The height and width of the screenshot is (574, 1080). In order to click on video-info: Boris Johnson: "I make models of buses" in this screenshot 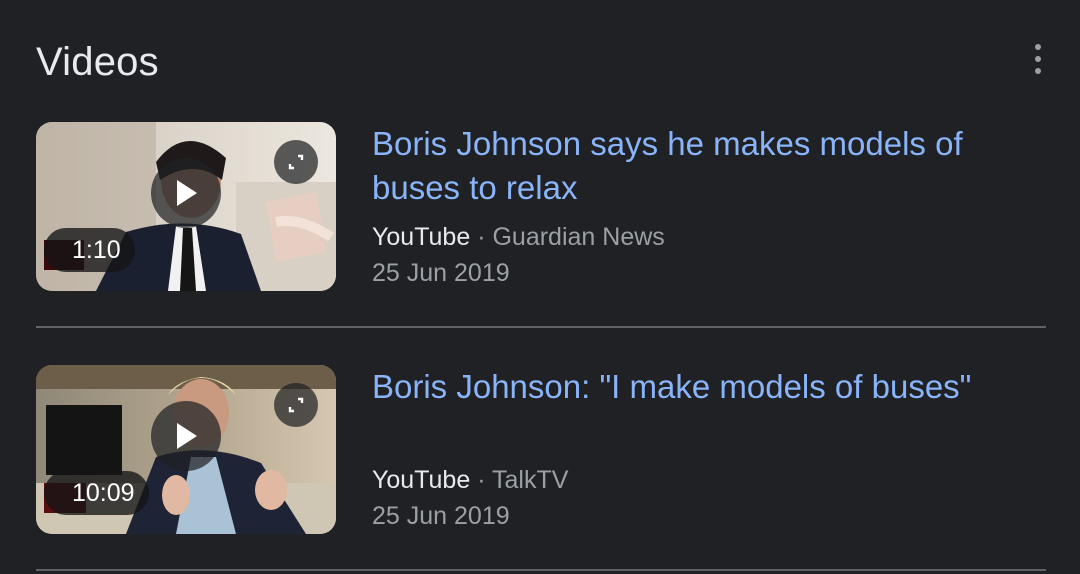, I will do `click(709, 387)`.